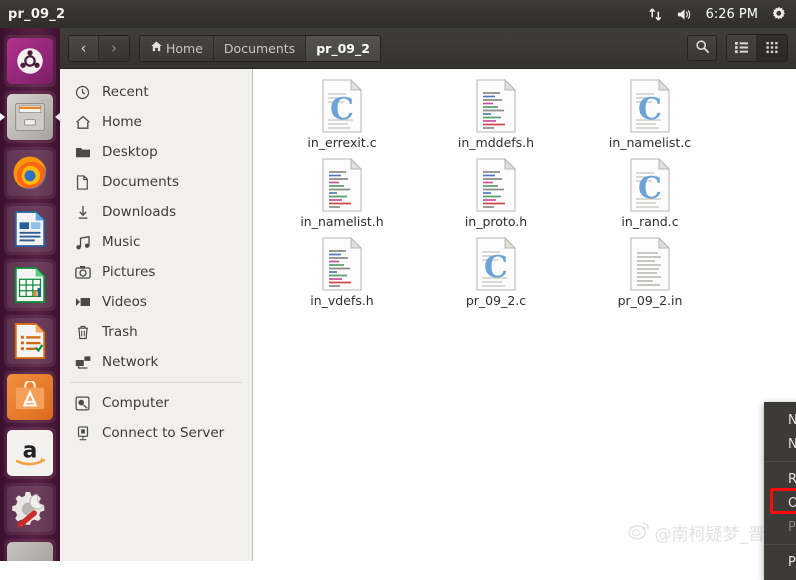  I want to click on context-menu-item-open-in-terminal: Open in Terminal, so click(780, 503).